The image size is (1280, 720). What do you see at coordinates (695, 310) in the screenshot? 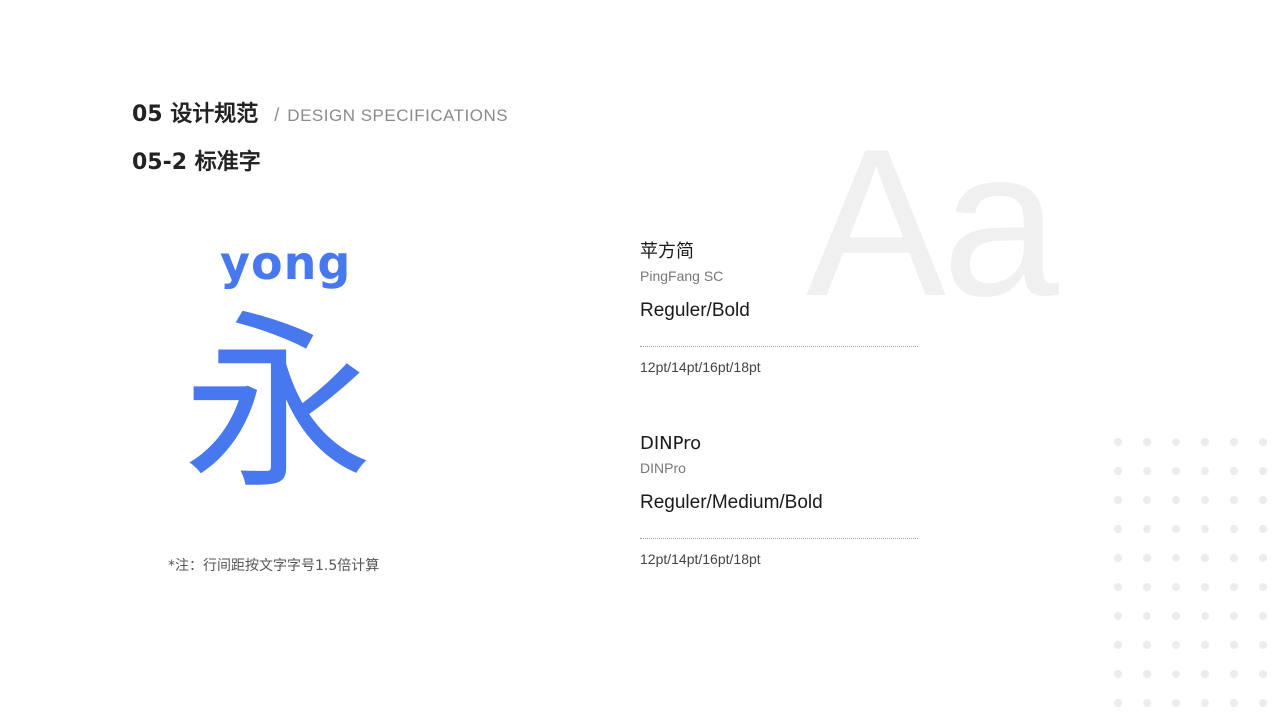
I see `font-weights: Reguler/Bold` at bounding box center [695, 310].